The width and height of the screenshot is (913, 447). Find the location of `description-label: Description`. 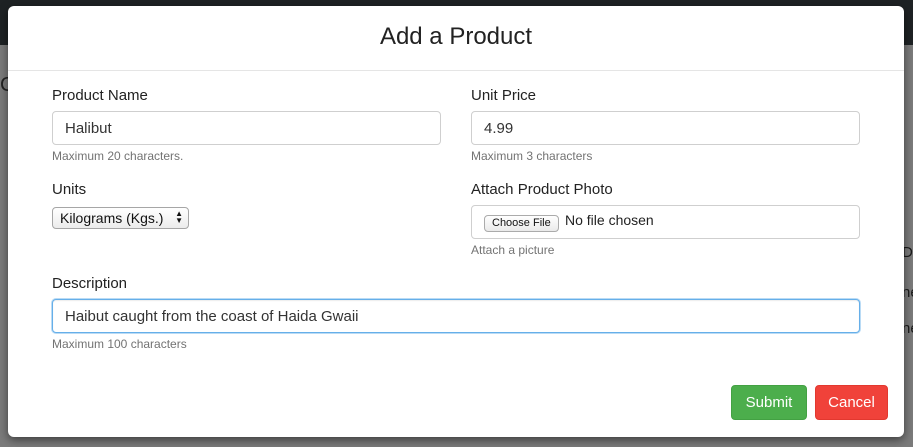

description-label: Description is located at coordinates (90, 283).